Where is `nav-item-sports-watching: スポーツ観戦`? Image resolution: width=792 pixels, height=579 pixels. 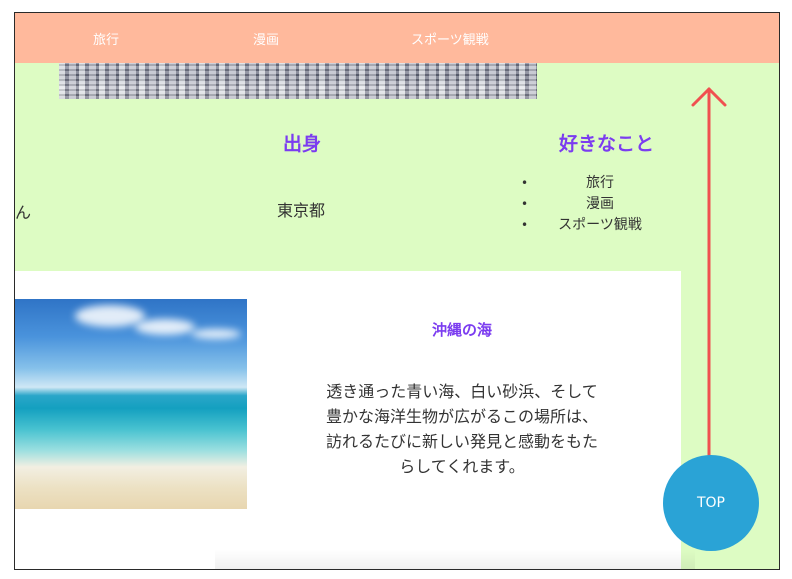
nav-item-sports-watching: スポーツ観戦 is located at coordinates (450, 38).